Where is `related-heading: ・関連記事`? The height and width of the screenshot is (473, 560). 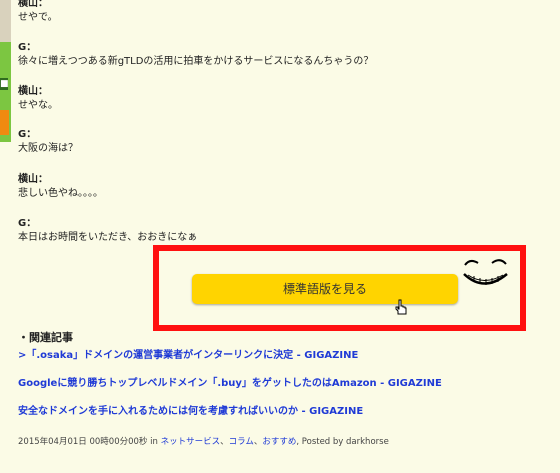
related-heading: ・関連記事 is located at coordinates (45, 337).